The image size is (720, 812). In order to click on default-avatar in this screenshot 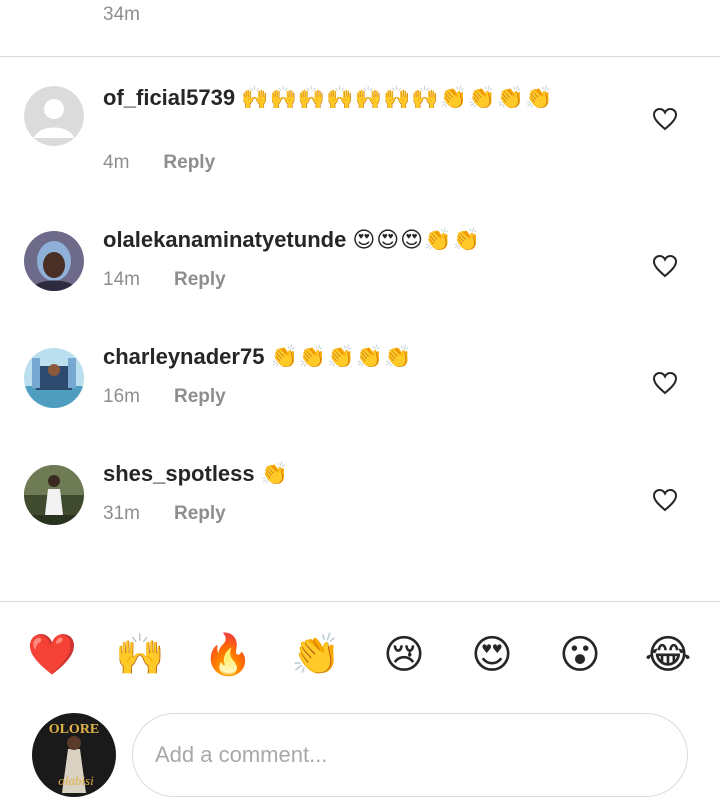, I will do `click(54, 116)`.